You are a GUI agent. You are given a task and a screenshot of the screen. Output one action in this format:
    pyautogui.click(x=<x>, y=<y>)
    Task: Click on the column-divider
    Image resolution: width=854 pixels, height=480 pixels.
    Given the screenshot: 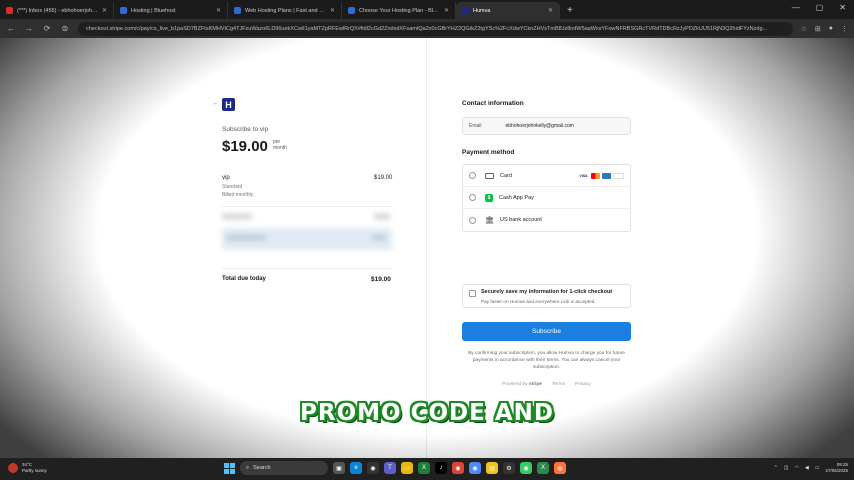 What is the action you would take?
    pyautogui.click(x=426, y=248)
    